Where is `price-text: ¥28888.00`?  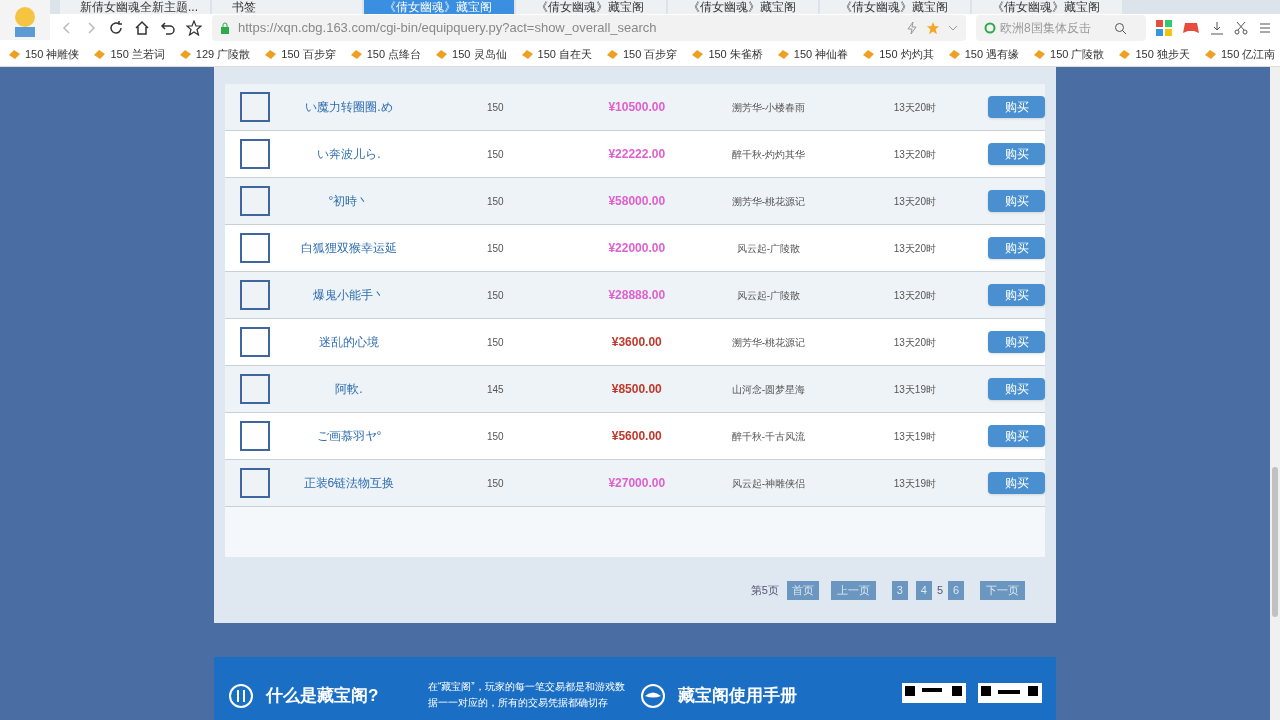 price-text: ¥28888.00 is located at coordinates (637, 295).